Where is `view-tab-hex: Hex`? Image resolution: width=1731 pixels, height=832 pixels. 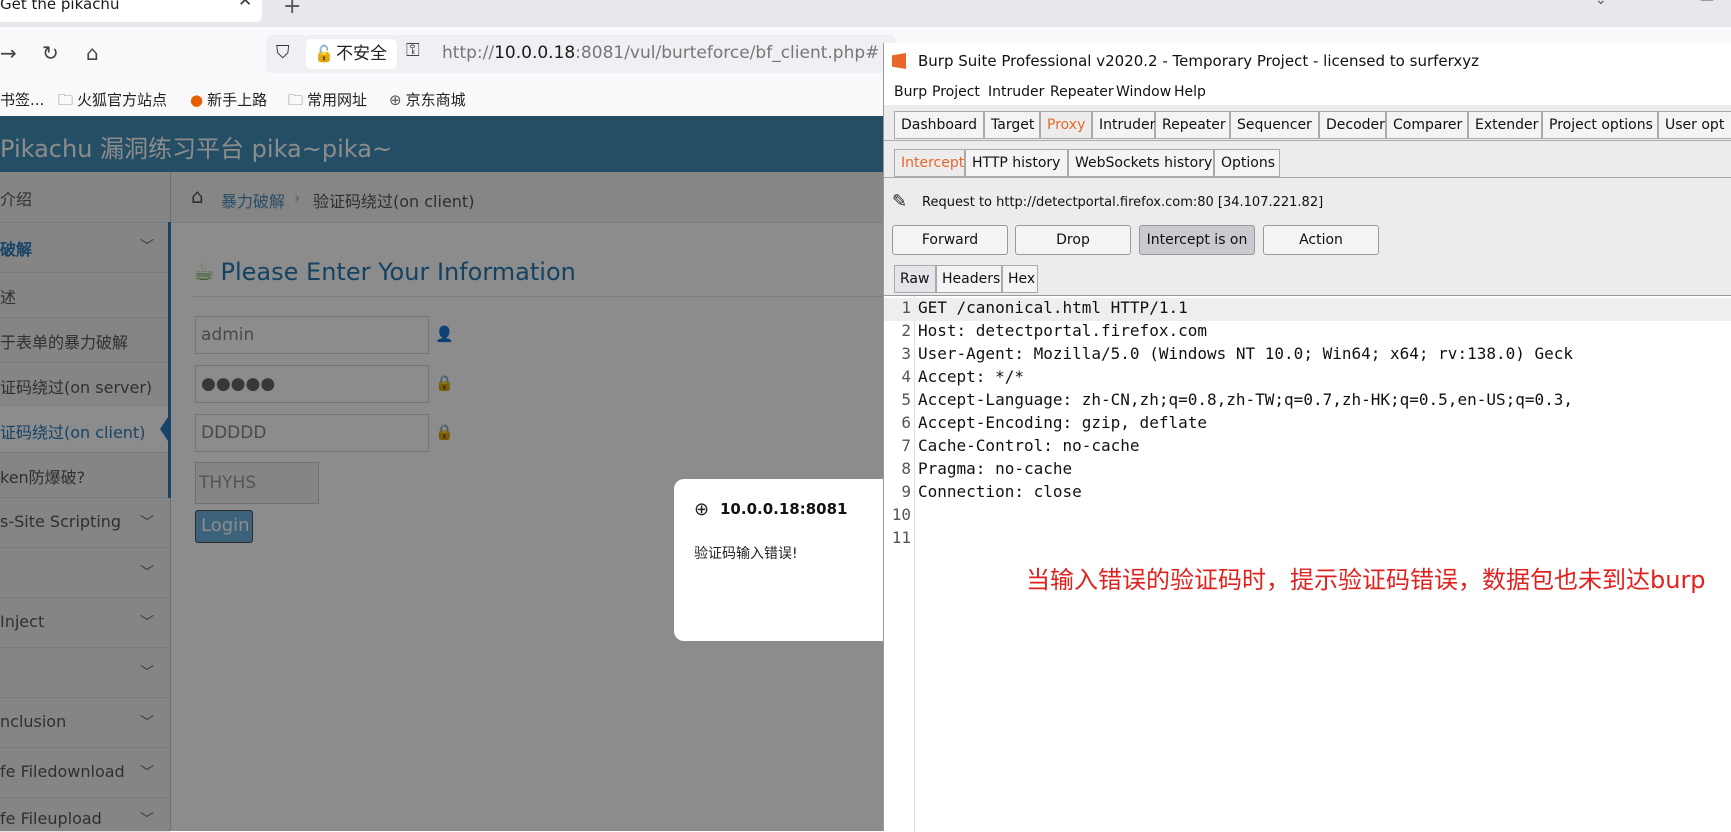 view-tab-hex: Hex is located at coordinates (1020, 279).